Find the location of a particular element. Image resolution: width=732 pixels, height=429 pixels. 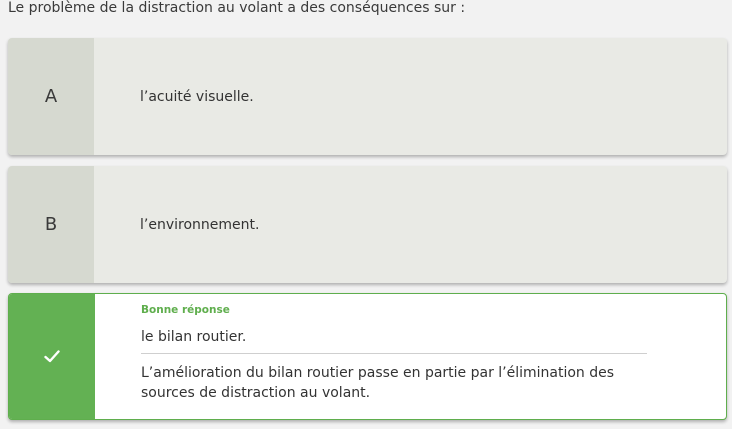

answer-text-a: l’acuité visuelle. is located at coordinates (197, 96).